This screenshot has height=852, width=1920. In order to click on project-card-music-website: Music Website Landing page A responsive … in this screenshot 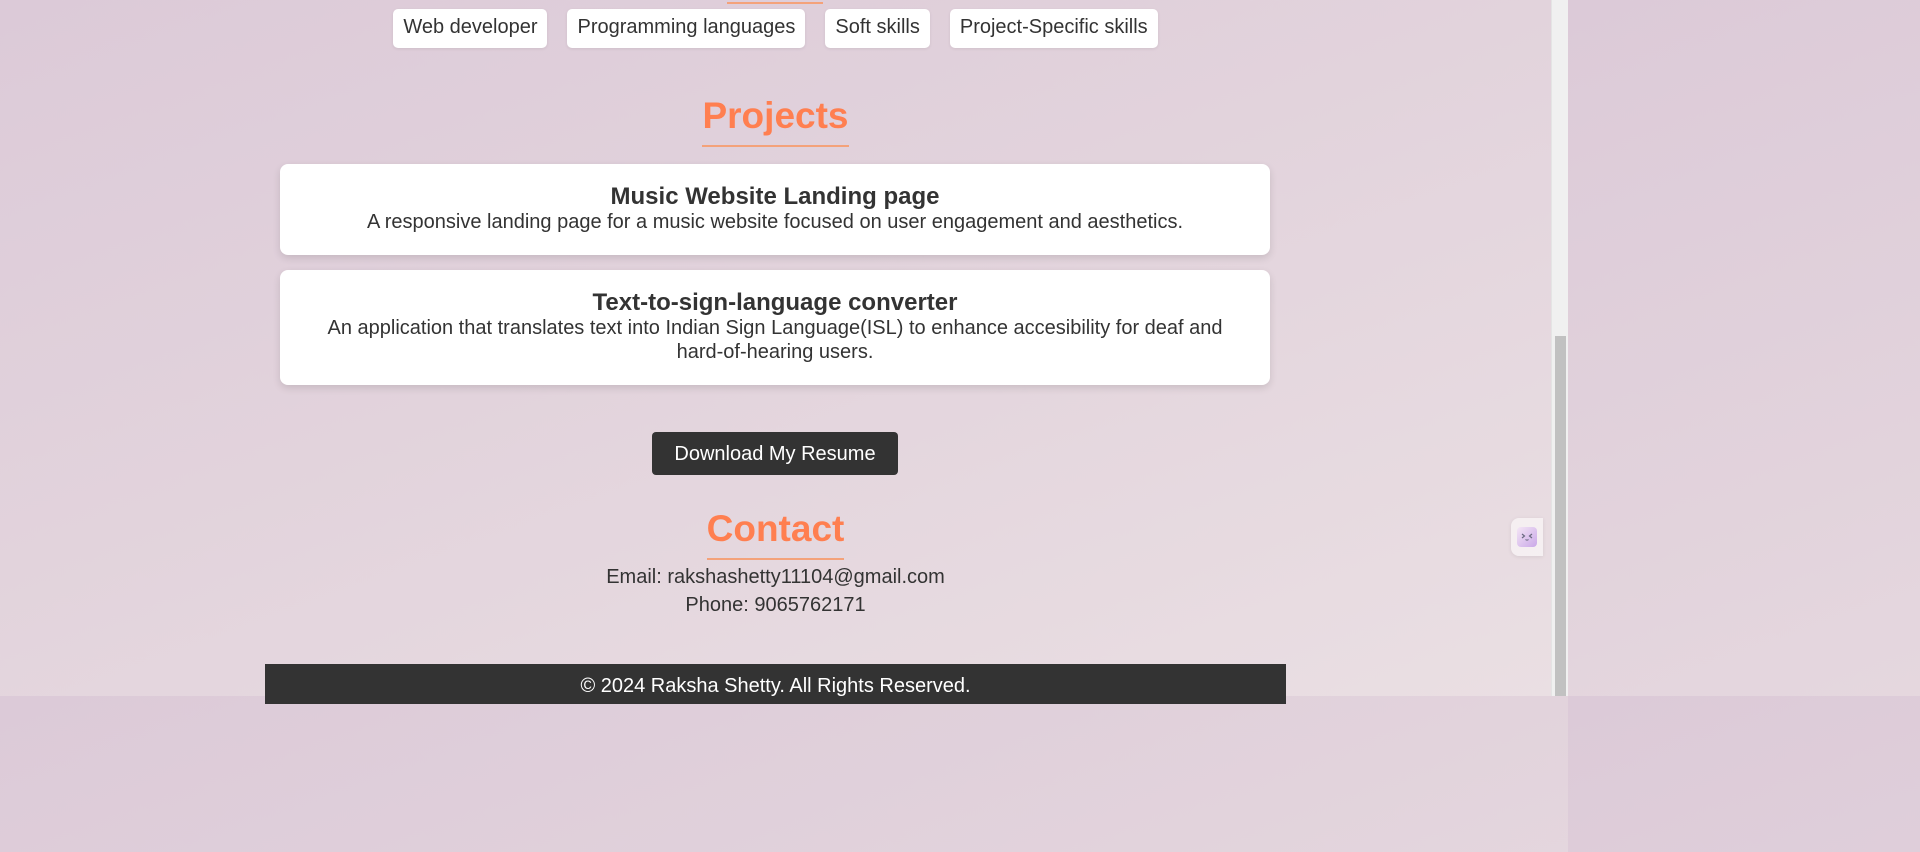, I will do `click(775, 209)`.